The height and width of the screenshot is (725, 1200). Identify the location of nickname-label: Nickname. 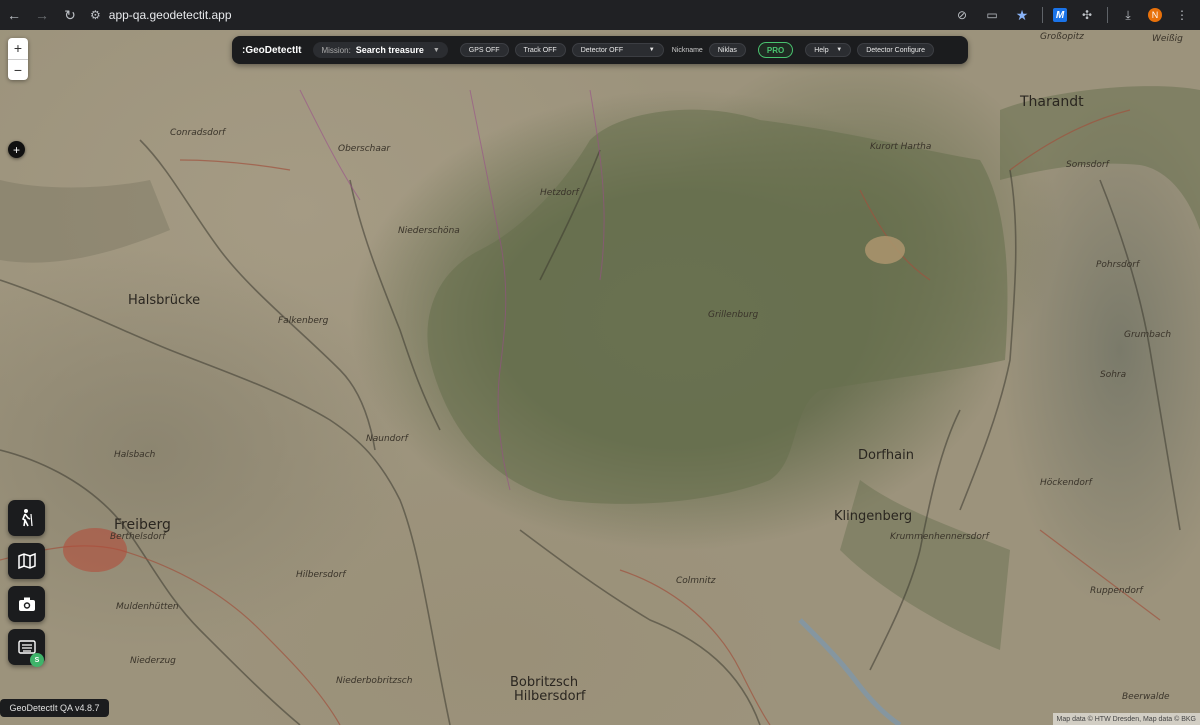
(687, 50).